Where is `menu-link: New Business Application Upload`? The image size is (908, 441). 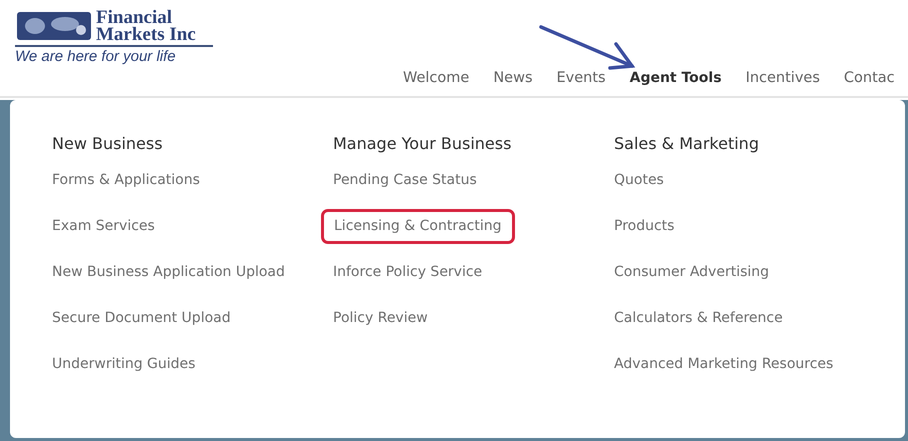 menu-link: New Business Application Upload is located at coordinates (168, 285).